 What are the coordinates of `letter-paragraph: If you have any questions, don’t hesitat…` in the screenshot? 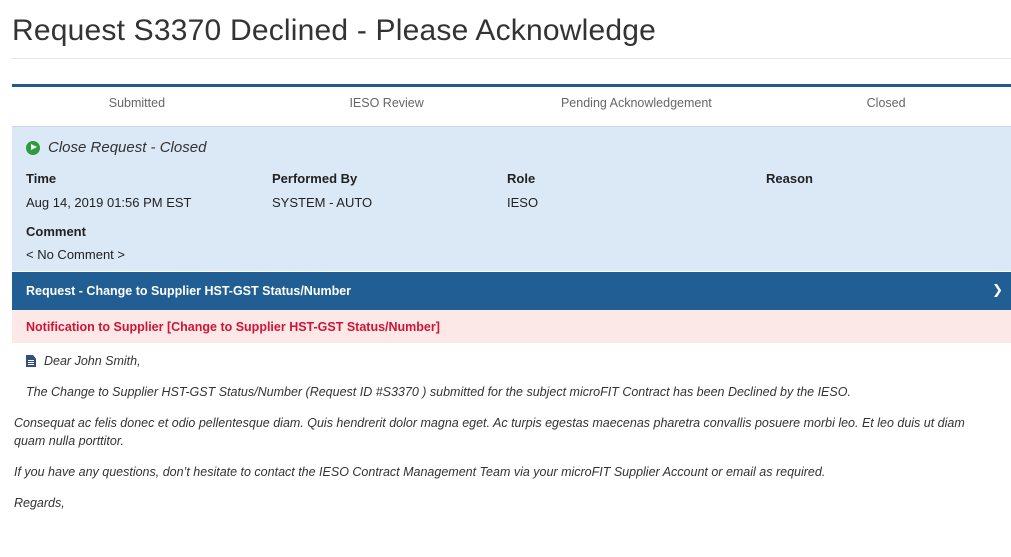 It's located at (420, 472).